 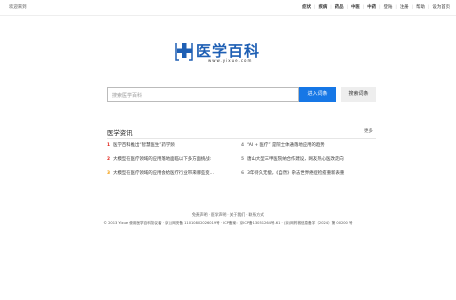 I want to click on news-text: 3年待久无偿，《自然》杂志世界癌症检疫重新表重, so click(x=296, y=173).